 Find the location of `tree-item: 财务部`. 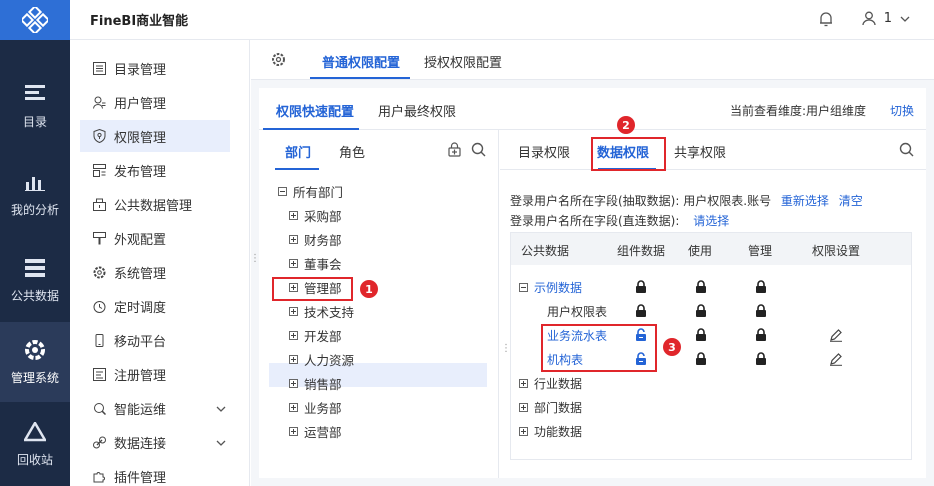

tree-item: 财务部 is located at coordinates (315, 239).